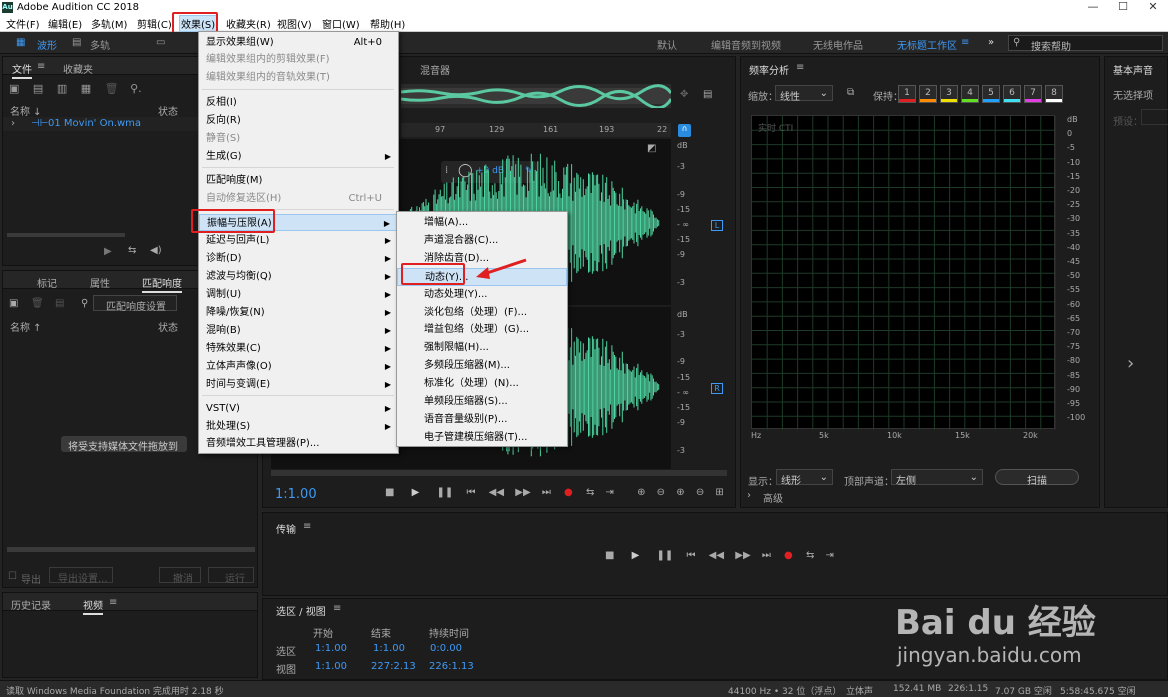  What do you see at coordinates (1085, 44) in the screenshot?
I see `search-help-field: ⚲ 搜索帮助` at bounding box center [1085, 44].